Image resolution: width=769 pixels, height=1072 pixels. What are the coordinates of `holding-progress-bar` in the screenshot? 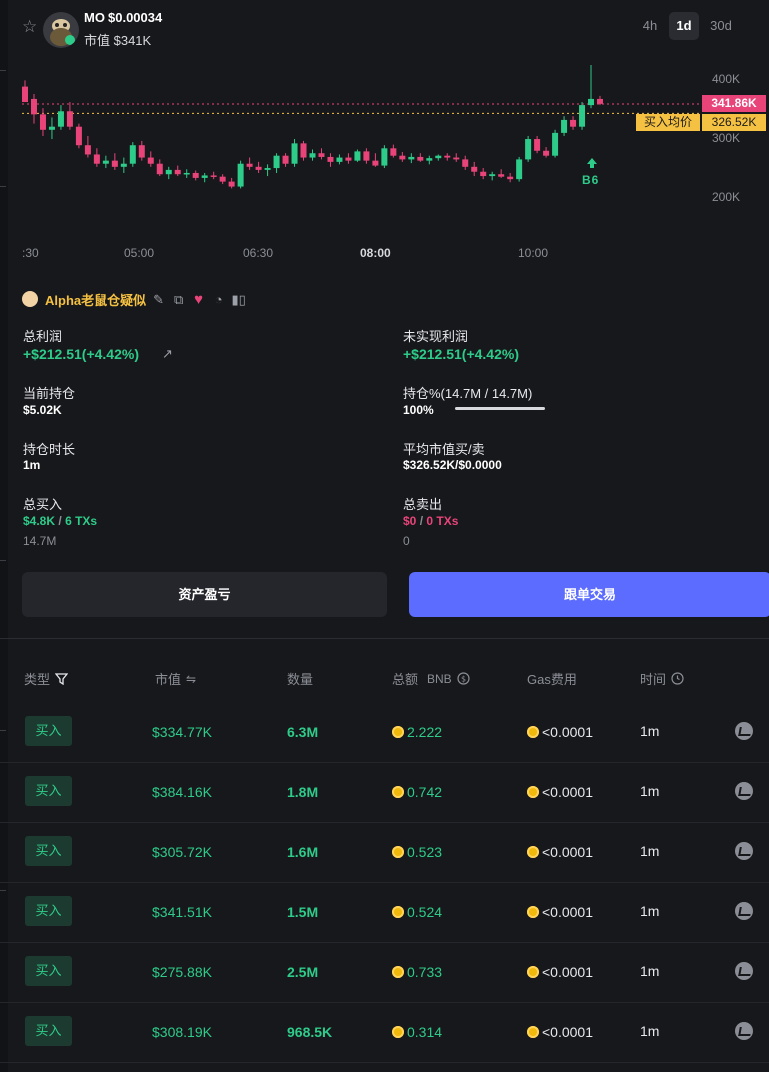 It's located at (500, 408).